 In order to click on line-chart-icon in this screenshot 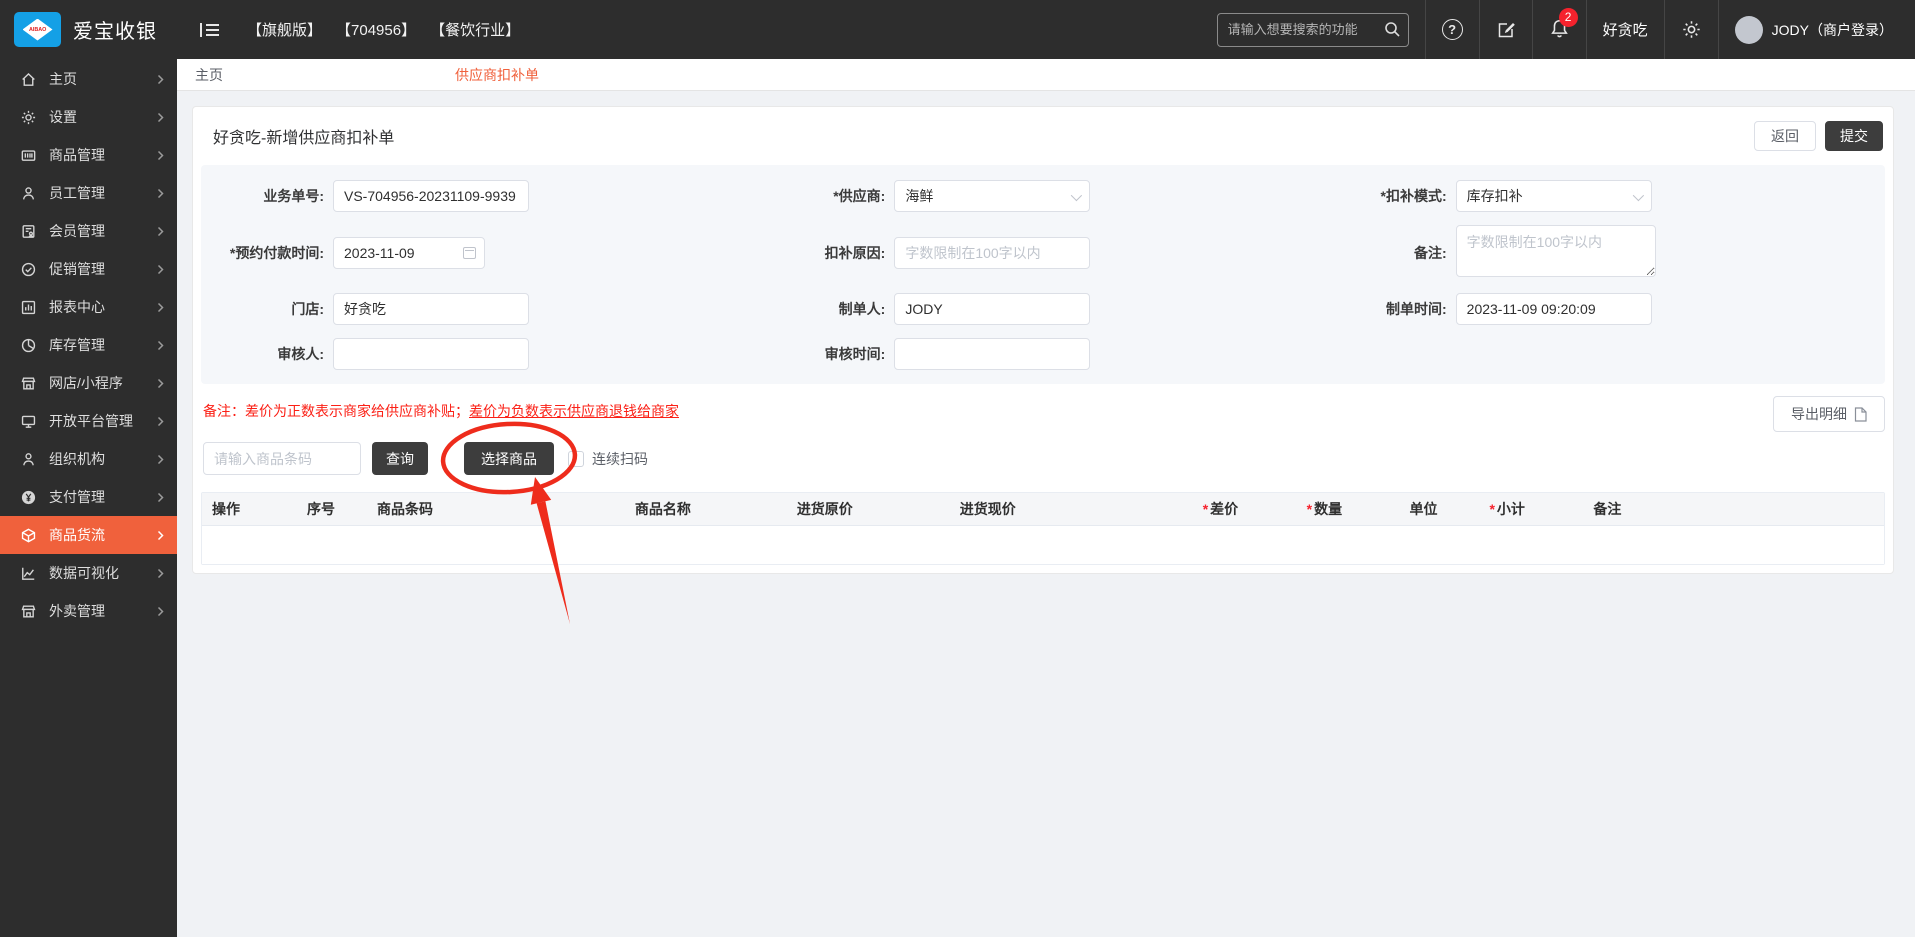, I will do `click(28, 573)`.